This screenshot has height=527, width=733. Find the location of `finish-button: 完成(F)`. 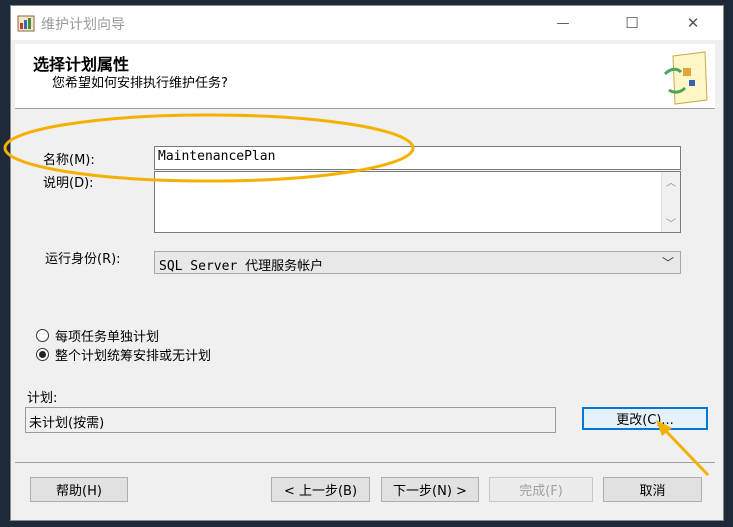

finish-button: 完成(F) is located at coordinates (541, 489).